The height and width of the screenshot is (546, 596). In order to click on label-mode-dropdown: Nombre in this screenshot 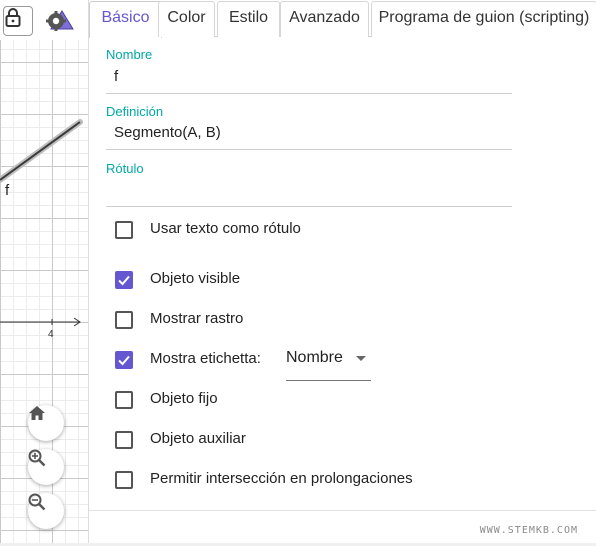, I will do `click(328, 363)`.